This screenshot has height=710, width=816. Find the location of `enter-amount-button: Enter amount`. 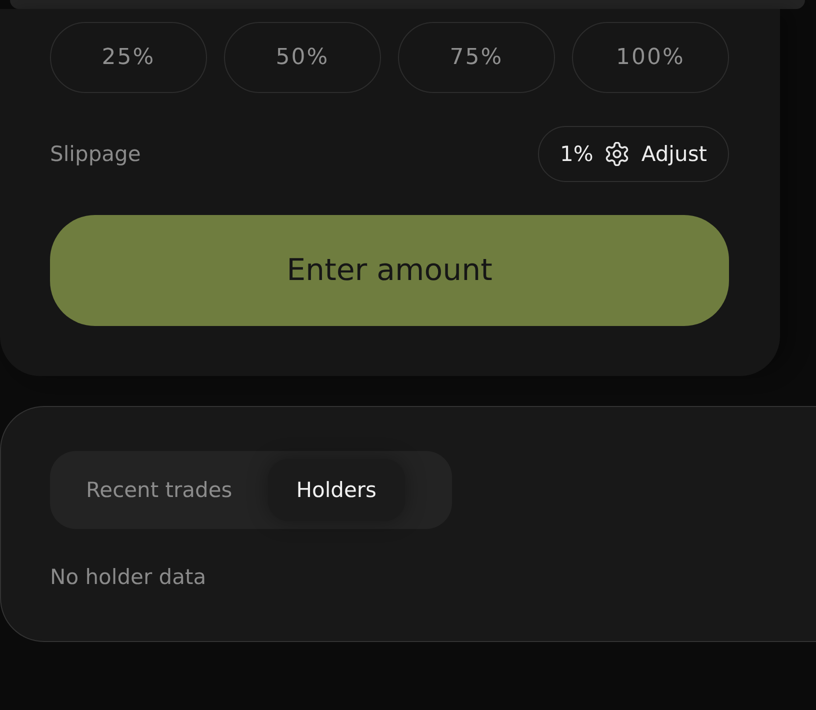

enter-amount-button: Enter amount is located at coordinates (389, 270).